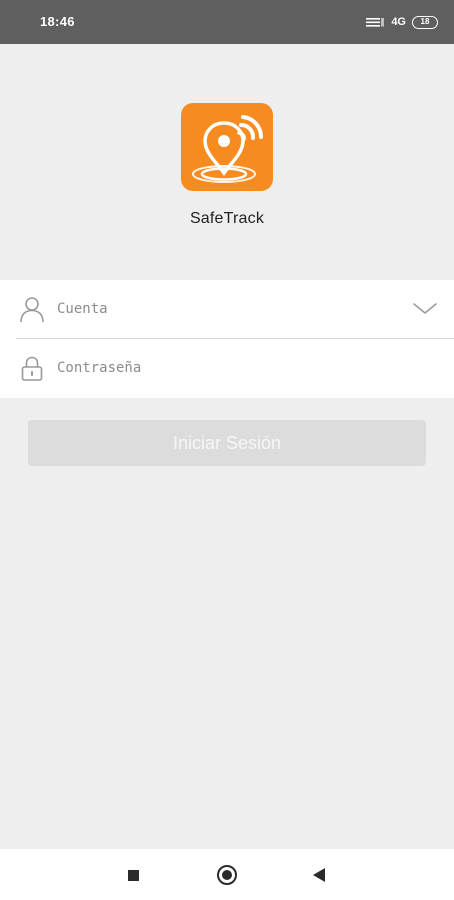 The image size is (454, 900). What do you see at coordinates (227, 218) in the screenshot?
I see `app-name: SafeTrack` at bounding box center [227, 218].